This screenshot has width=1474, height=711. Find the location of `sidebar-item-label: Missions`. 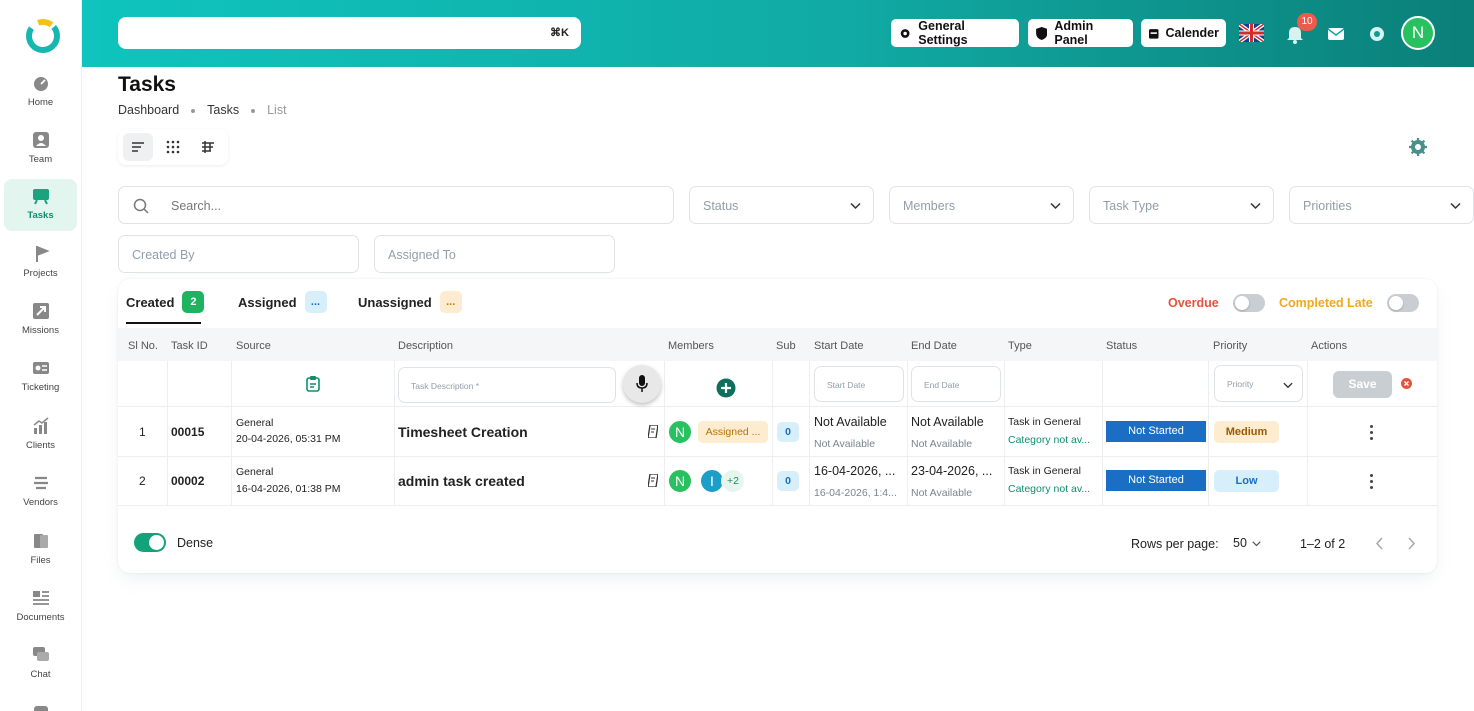

sidebar-item-label: Missions is located at coordinates (40, 330).